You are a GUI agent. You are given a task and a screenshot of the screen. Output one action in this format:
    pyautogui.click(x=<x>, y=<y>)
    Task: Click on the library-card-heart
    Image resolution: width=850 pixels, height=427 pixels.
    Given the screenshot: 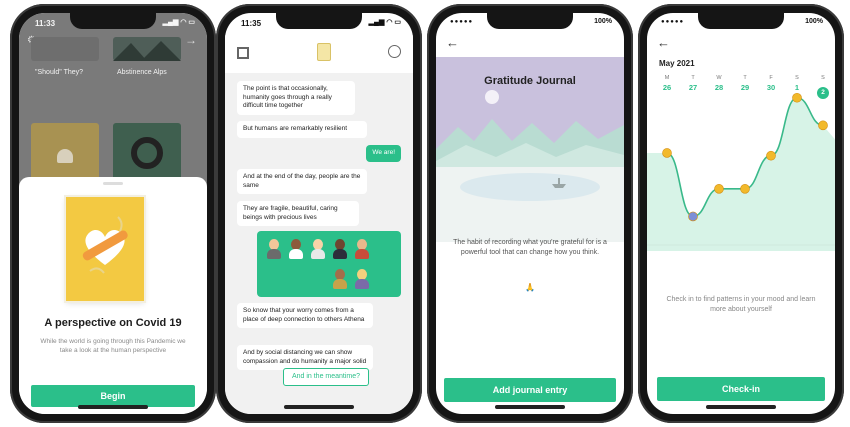 What is the action you would take?
    pyautogui.click(x=65, y=153)
    